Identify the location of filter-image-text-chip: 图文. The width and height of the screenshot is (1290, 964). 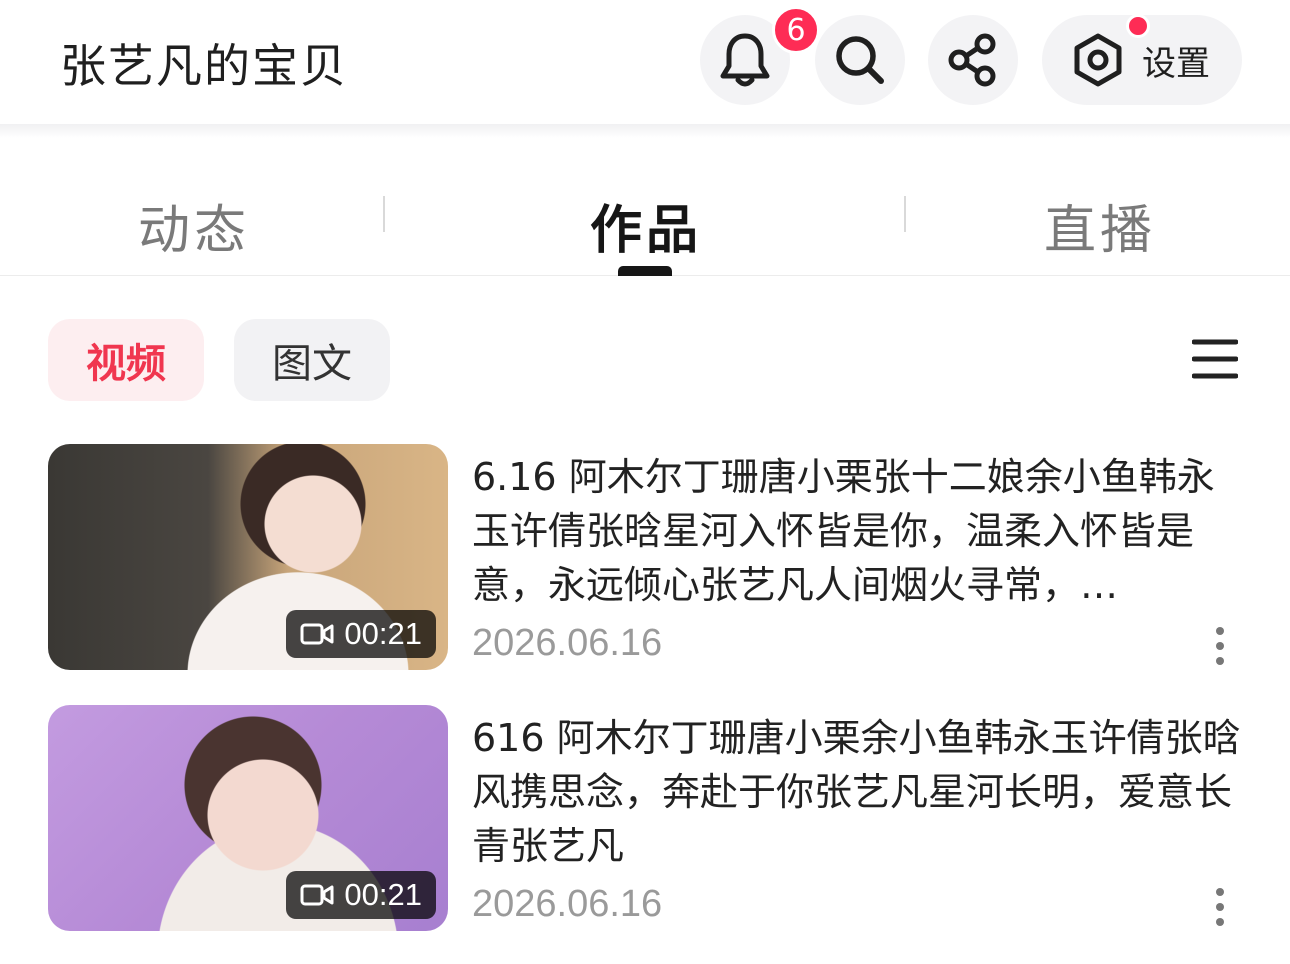
(312, 360).